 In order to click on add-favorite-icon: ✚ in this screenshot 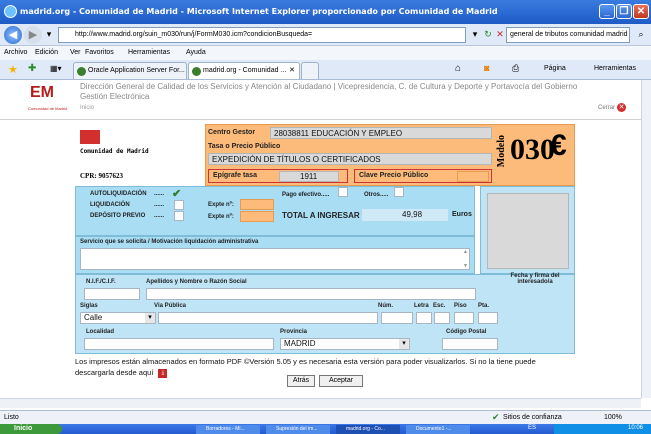, I will do `click(32, 68)`.